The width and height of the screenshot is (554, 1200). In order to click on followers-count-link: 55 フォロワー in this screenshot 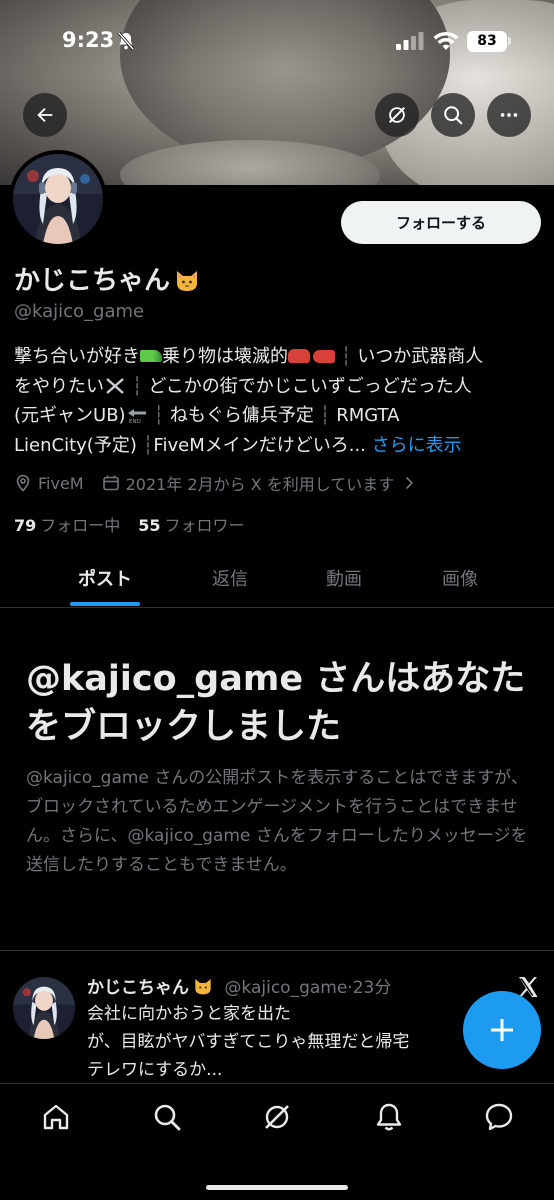, I will do `click(191, 525)`.